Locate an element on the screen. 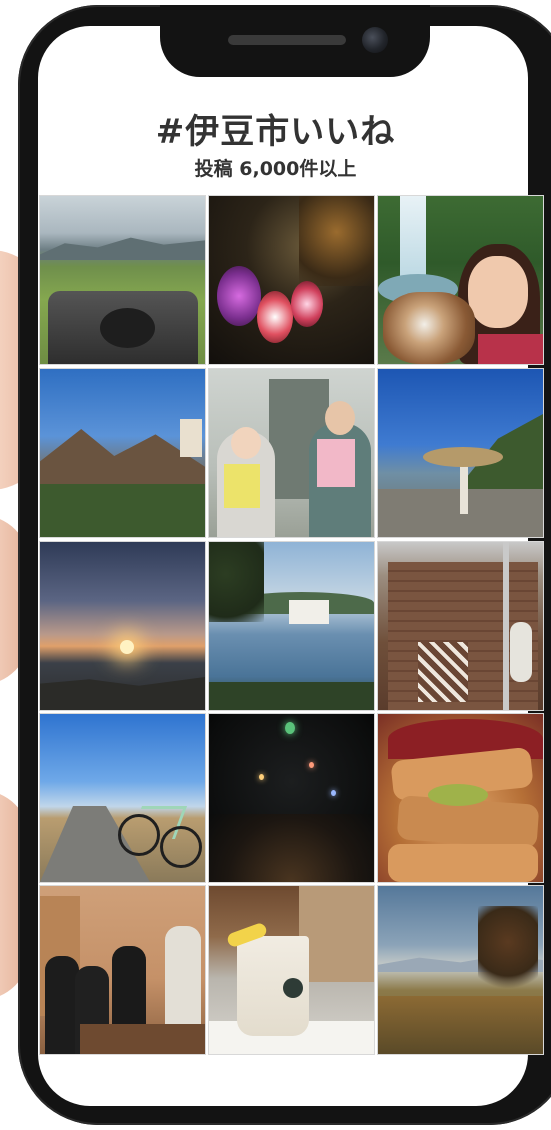 This screenshot has width=551, height=1130. waterfall-woman-dog-photo is located at coordinates (460, 280).